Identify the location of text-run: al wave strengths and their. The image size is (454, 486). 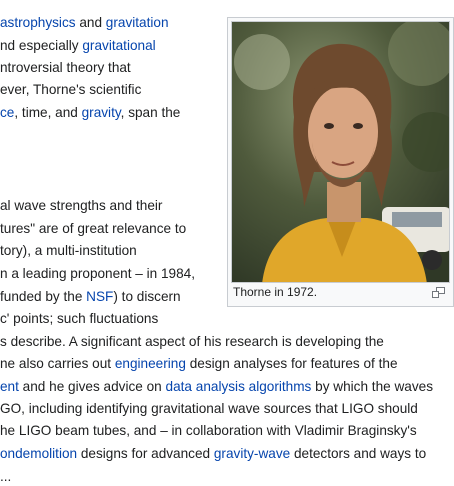
(81, 205).